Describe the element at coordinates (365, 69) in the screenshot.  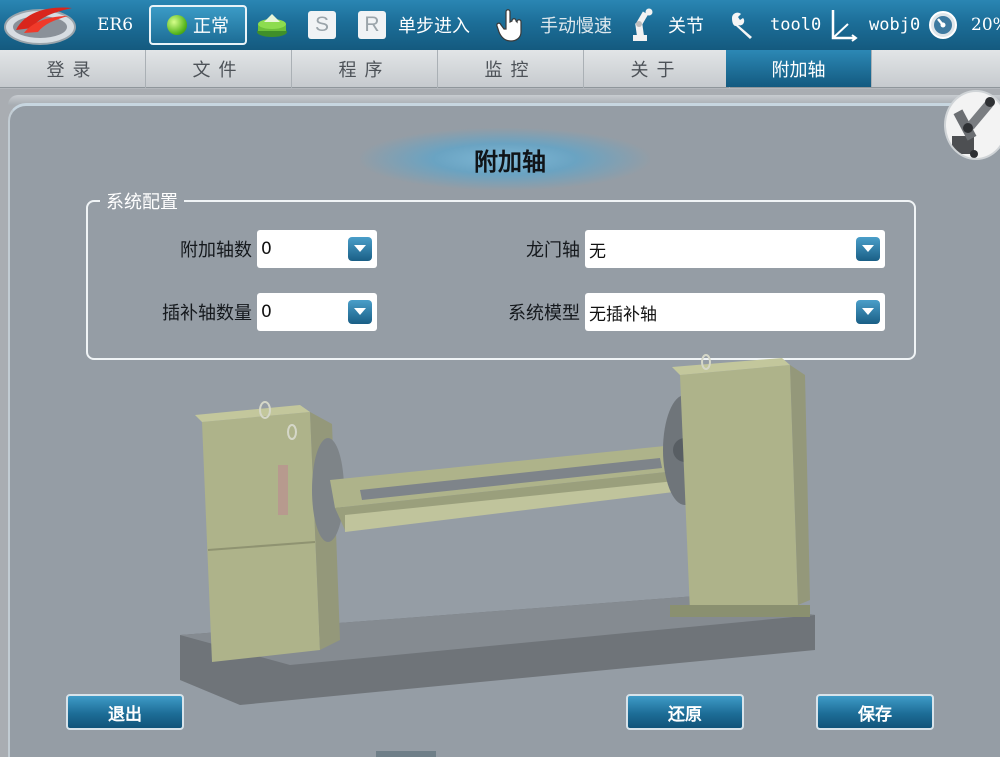
I see `menu-item-program: 程序` at that location.